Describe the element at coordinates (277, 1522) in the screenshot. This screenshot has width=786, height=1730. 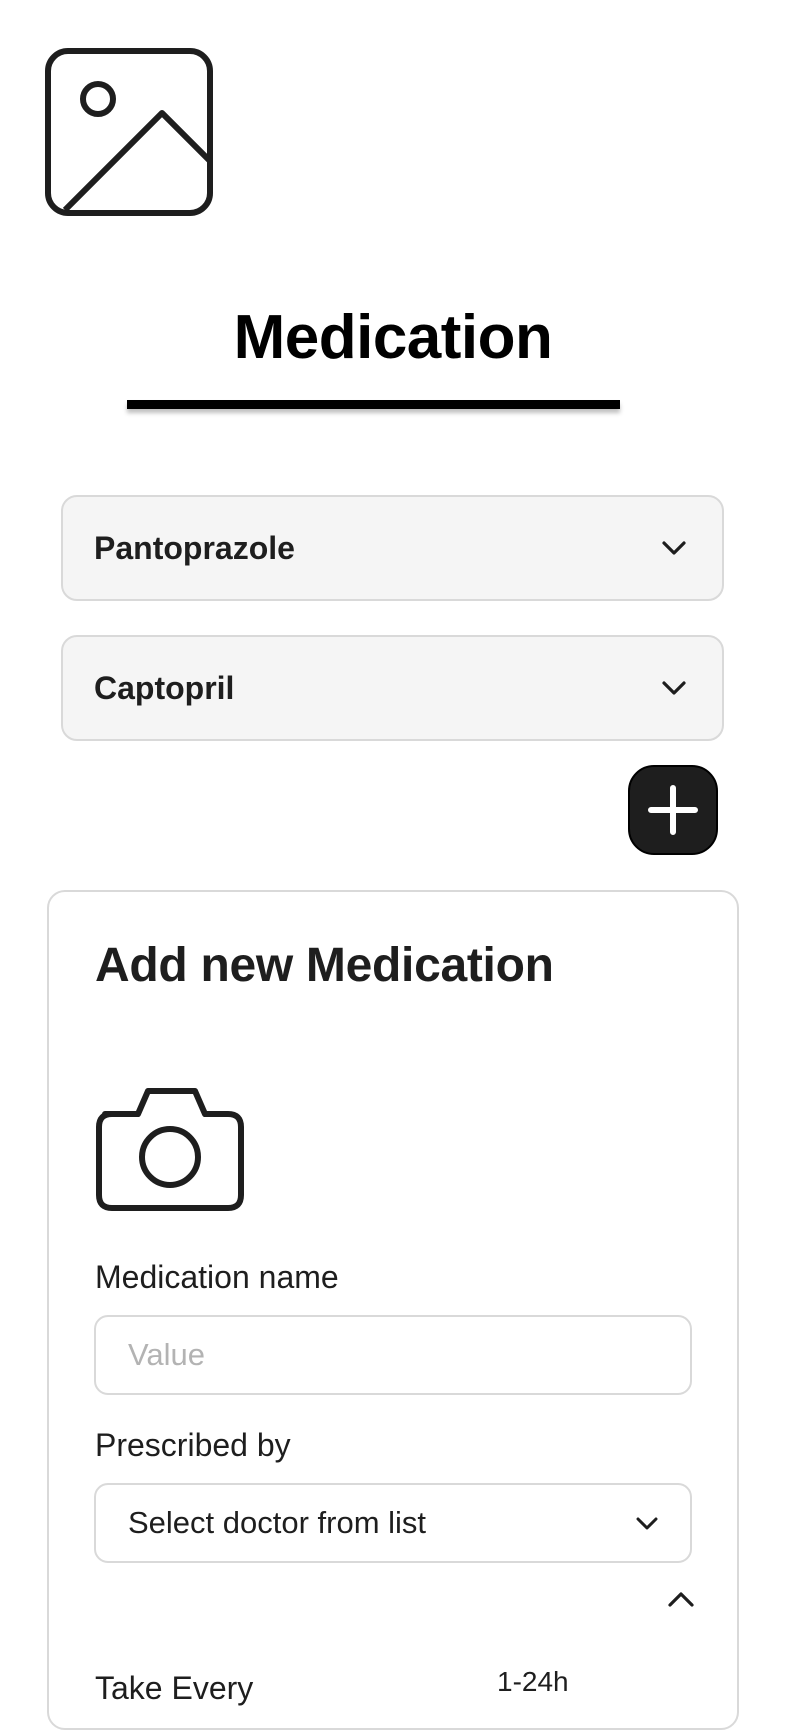
I see `prescribed-by-value: Select doctor from list` at that location.